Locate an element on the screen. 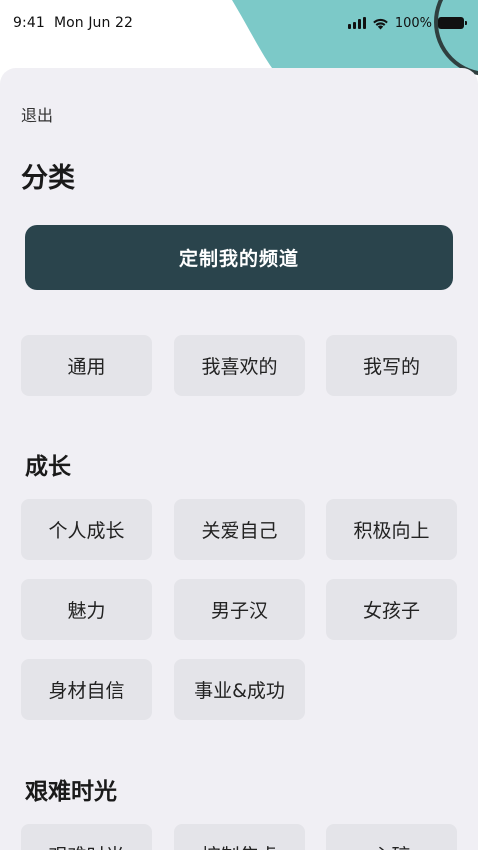 The image size is (478, 850). status-bar: 9:41 Mon Jun 22 100% is located at coordinates (239, 24).